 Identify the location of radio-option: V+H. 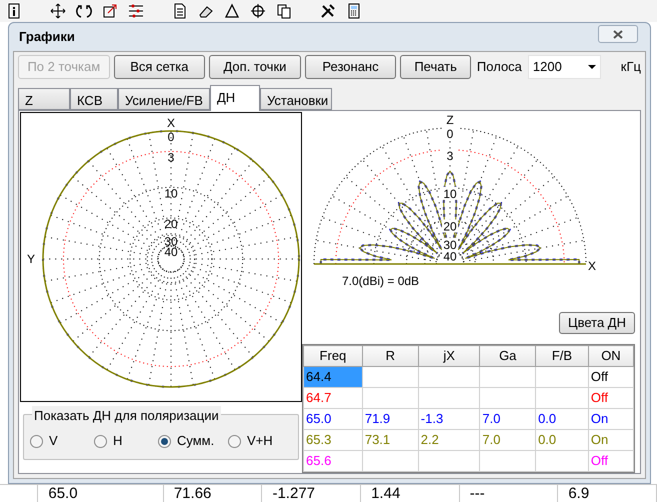
(258, 441).